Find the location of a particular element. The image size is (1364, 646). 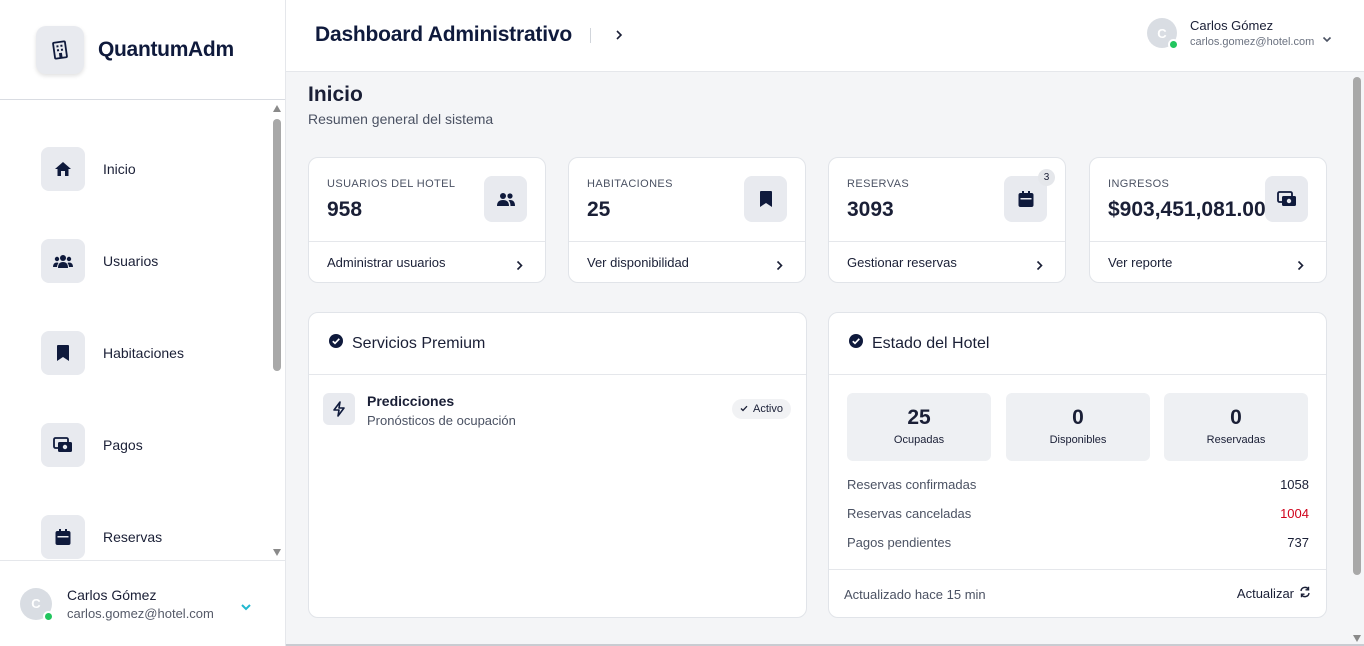

stat-row-value: 1004 is located at coordinates (1294, 513).